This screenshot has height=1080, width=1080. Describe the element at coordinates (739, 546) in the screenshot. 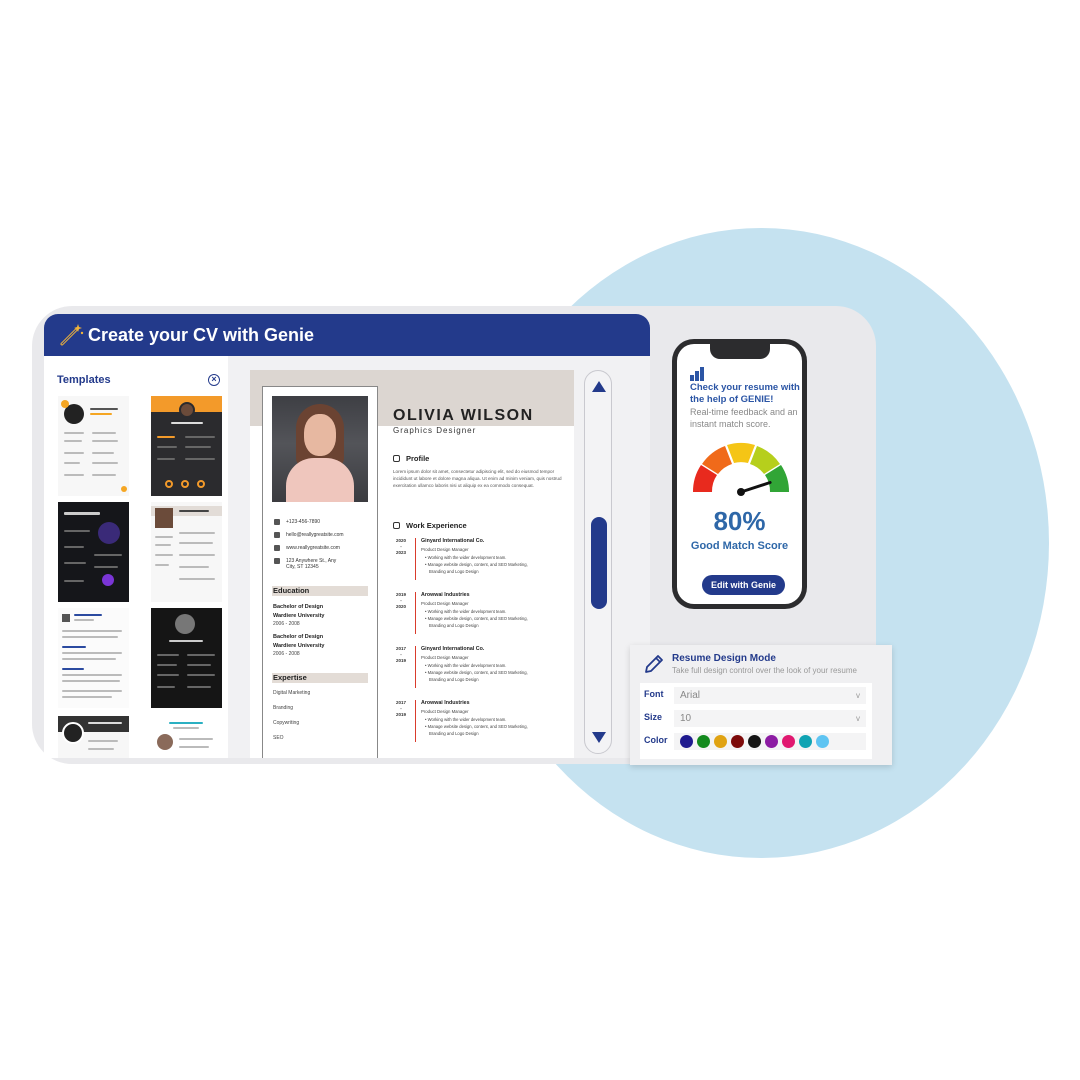

I see `match-score-label: Good Match Score` at that location.